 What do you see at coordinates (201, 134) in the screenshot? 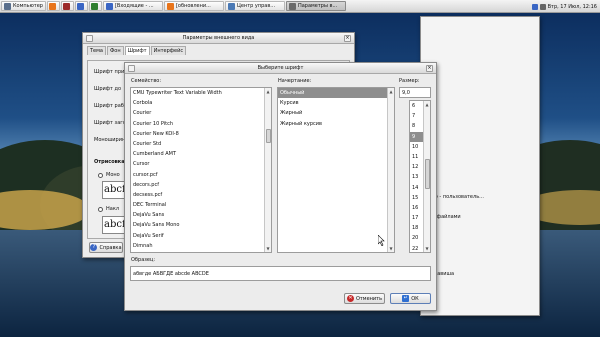
I see `font-family-item: Courier New KOI-8` at bounding box center [201, 134].